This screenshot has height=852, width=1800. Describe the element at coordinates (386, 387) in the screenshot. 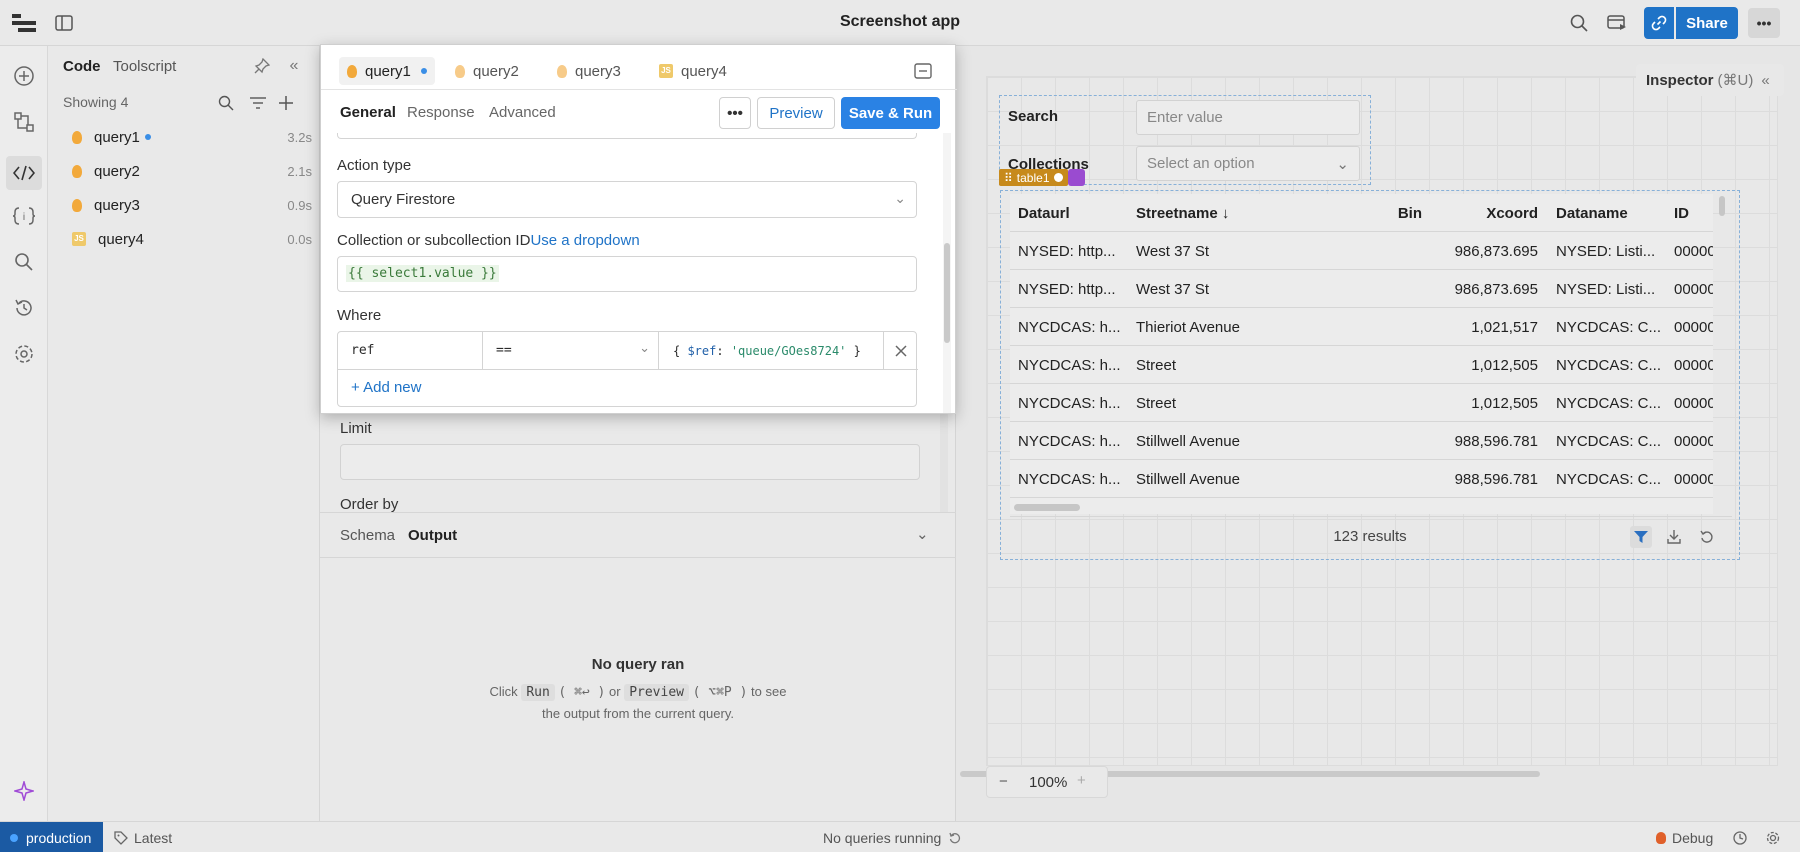

I see `add-condition-button: + Add new` at that location.